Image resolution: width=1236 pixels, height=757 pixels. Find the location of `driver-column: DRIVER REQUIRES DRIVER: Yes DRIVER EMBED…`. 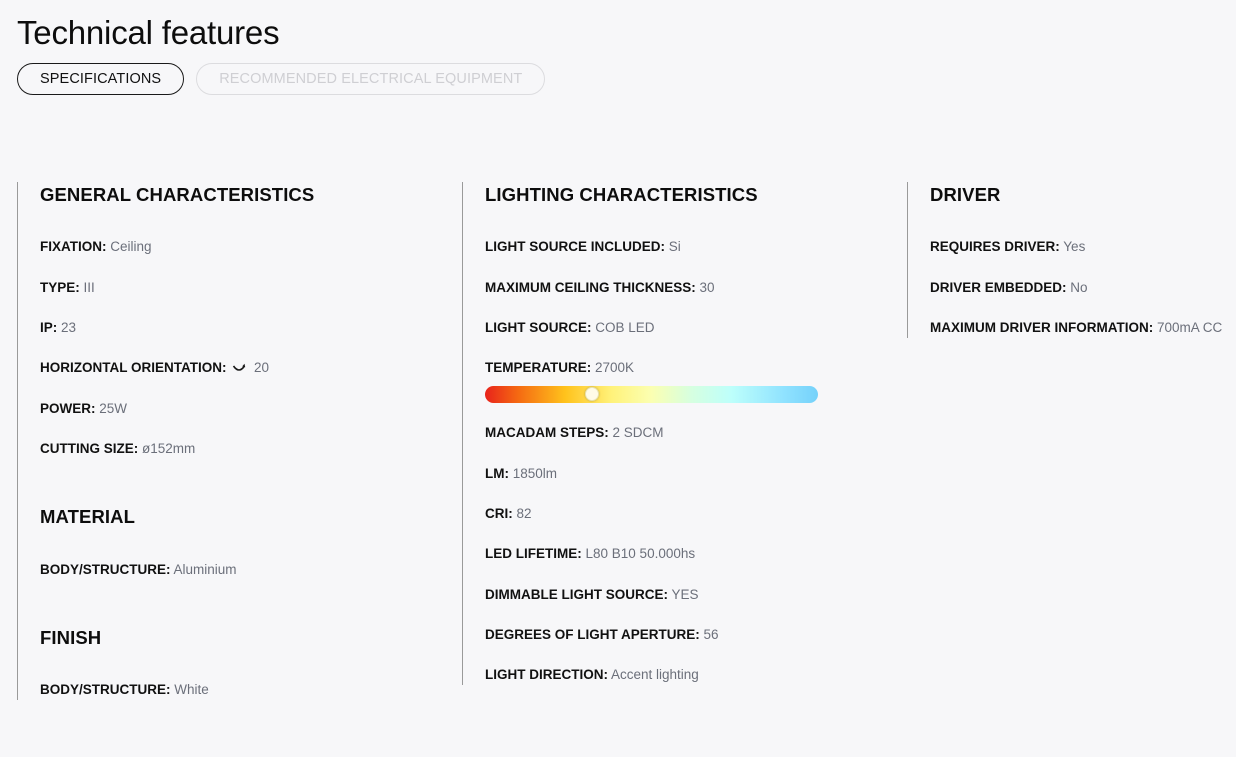

driver-column: DRIVER REQUIRES DRIVER: Yes DRIVER EMBED… is located at coordinates (1071, 260).